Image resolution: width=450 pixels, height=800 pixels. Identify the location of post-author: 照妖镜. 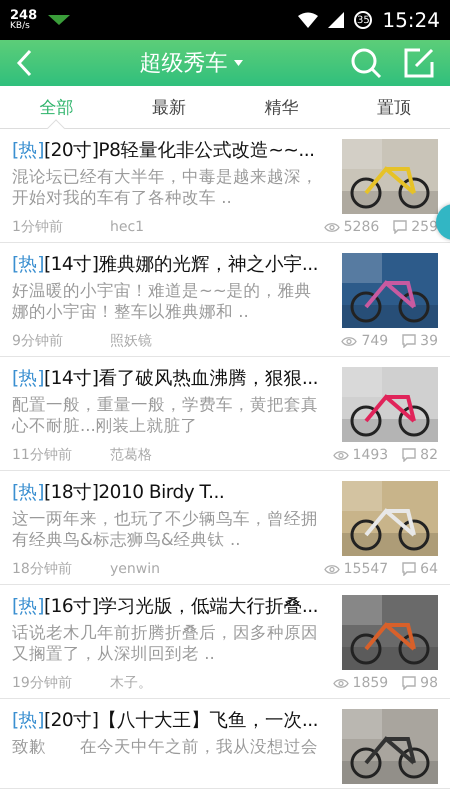
(131, 341).